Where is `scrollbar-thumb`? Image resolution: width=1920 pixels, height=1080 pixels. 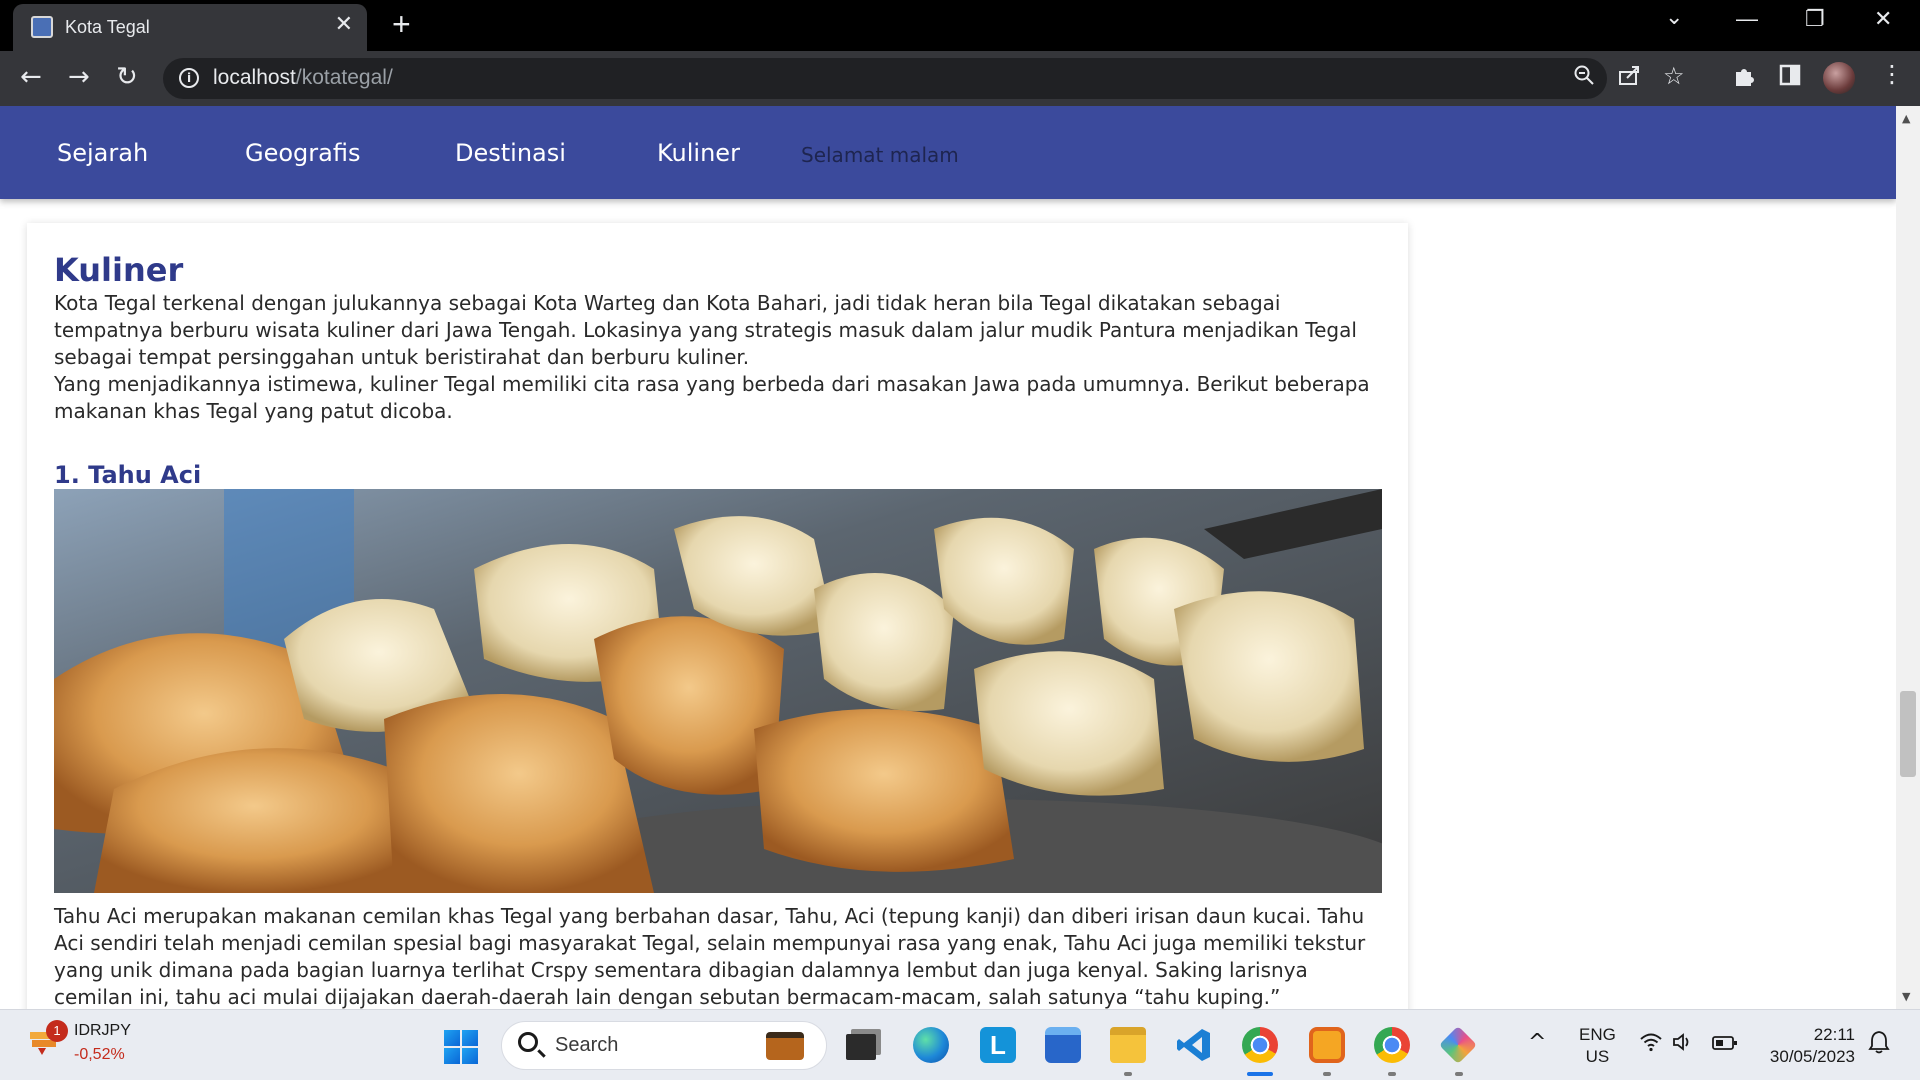
scrollbar-thumb is located at coordinates (1908, 734).